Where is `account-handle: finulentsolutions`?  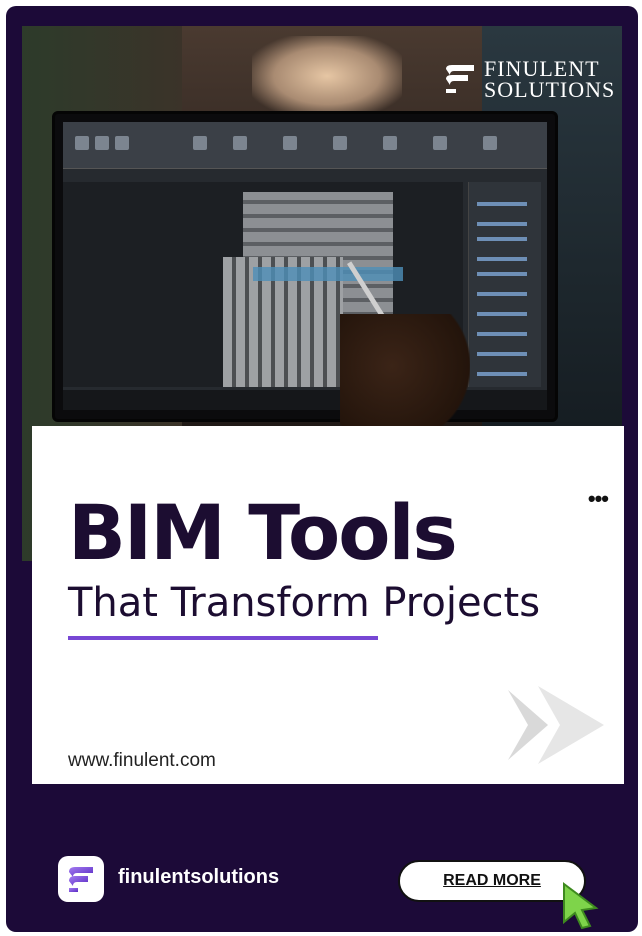 account-handle: finulentsolutions is located at coordinates (198, 877).